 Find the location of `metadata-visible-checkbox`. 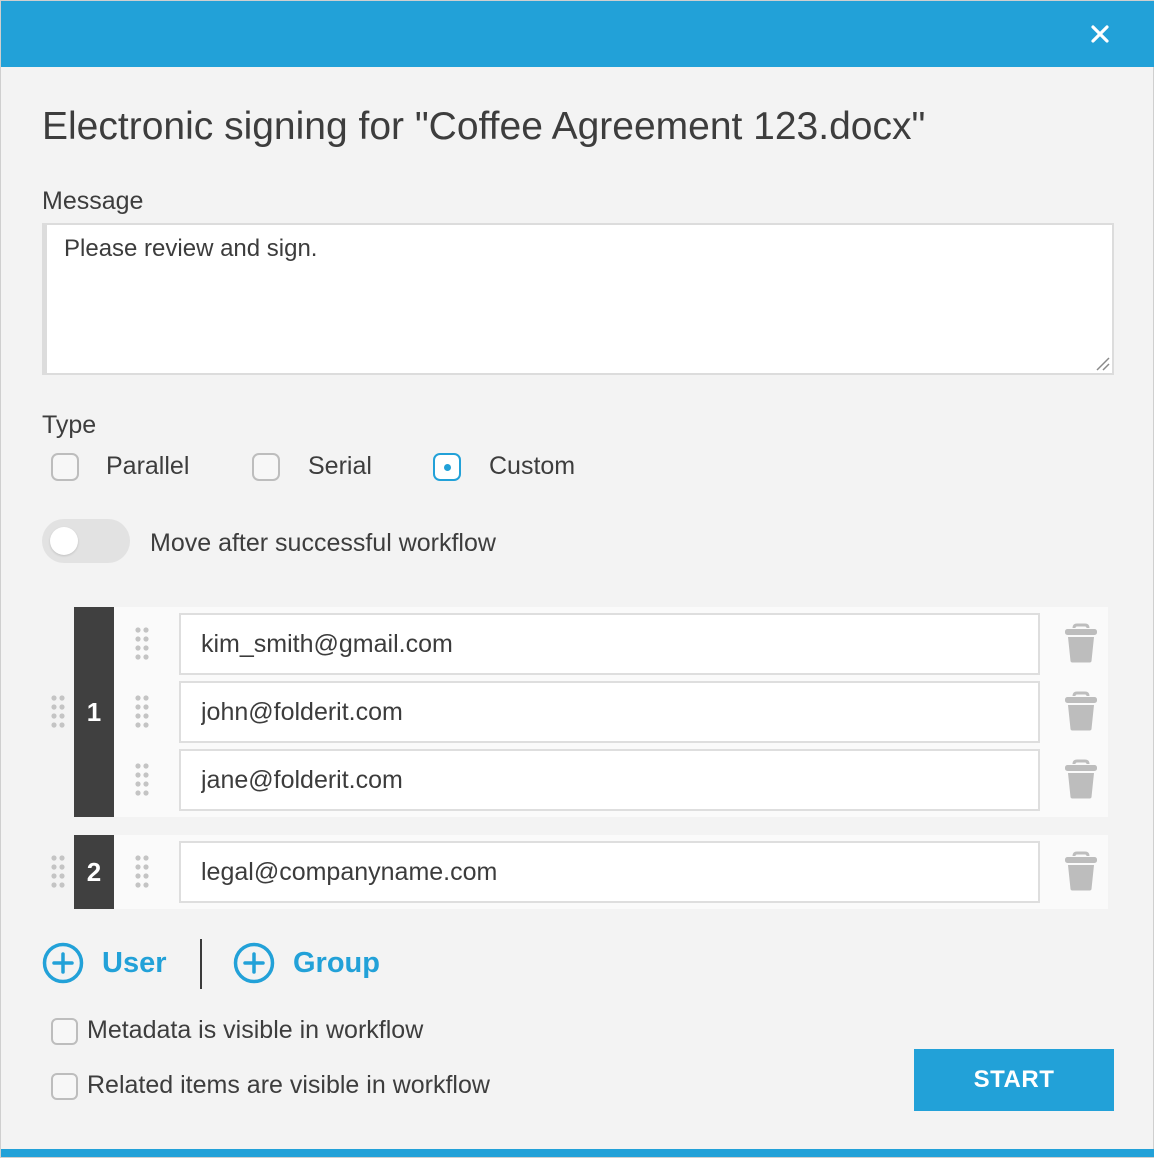

metadata-visible-checkbox is located at coordinates (64, 1031).